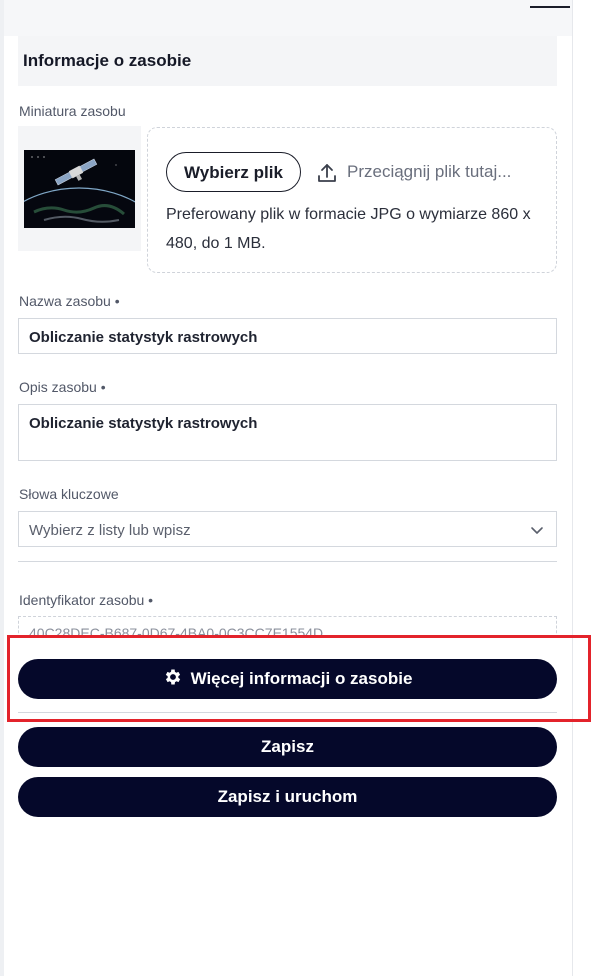 The image size is (592, 976). Describe the element at coordinates (69, 301) in the screenshot. I see `name-label: Nazwa zasobu •` at that location.